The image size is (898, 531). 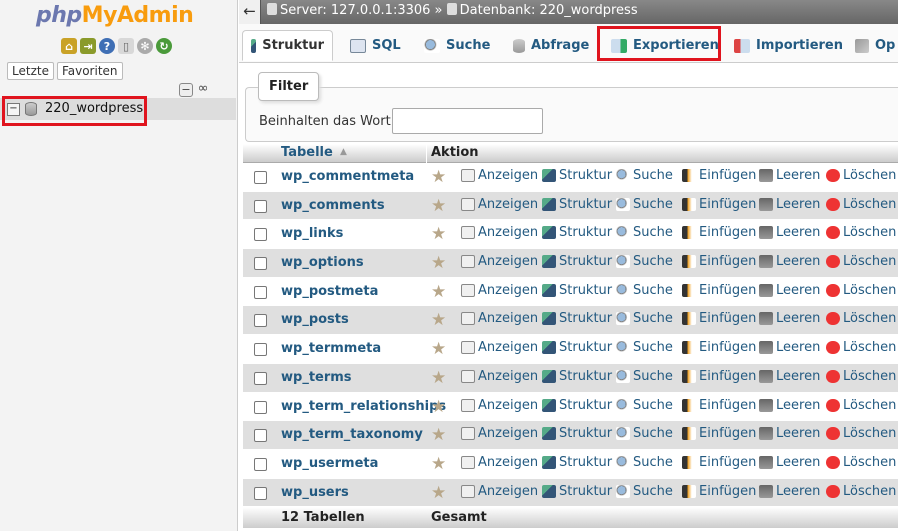 I want to click on table-name-link: wp_termmeta, so click(x=331, y=348).